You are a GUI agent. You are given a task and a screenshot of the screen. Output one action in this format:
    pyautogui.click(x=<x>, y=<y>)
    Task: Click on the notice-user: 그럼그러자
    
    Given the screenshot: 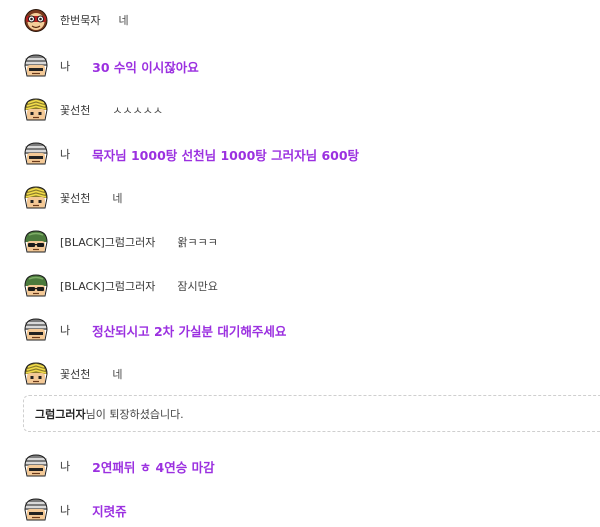 What is the action you would take?
    pyautogui.click(x=60, y=414)
    